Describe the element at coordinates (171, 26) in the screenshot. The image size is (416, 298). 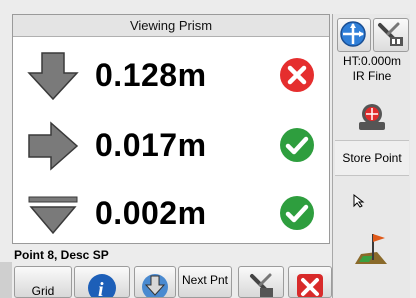
I see `panel-title: Viewing Prism` at that location.